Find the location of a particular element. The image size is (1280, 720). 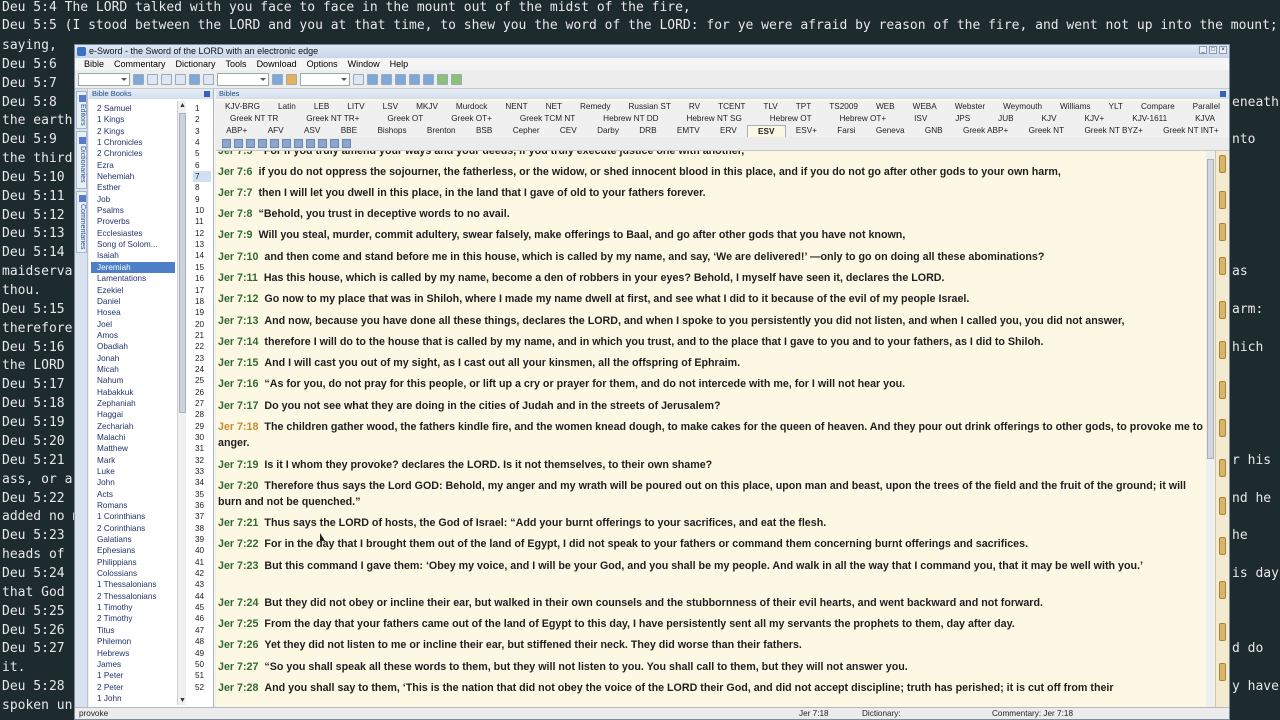

chapter-item: 48 is located at coordinates (202, 641).